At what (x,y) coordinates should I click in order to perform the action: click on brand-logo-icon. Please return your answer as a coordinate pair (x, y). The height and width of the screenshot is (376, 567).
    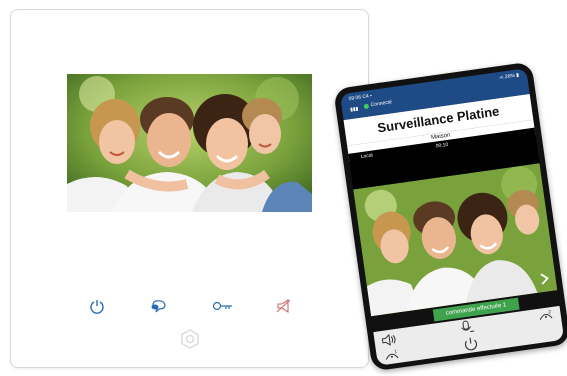
    Looking at the image, I should click on (190, 339).